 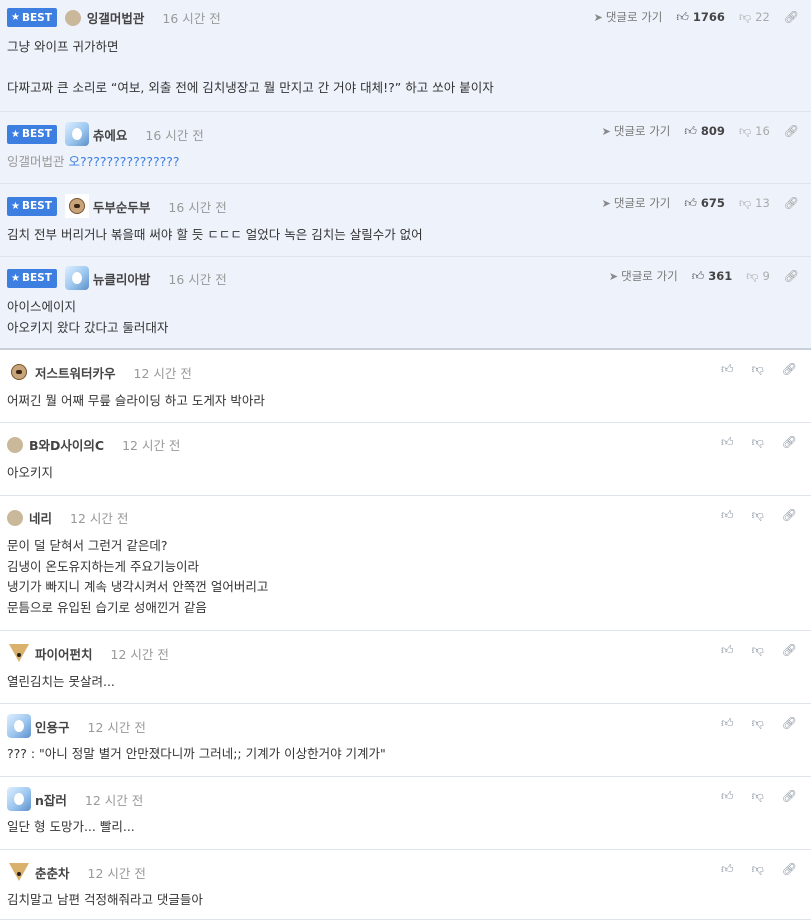 I want to click on nickname: 춘춘차, so click(x=52, y=872).